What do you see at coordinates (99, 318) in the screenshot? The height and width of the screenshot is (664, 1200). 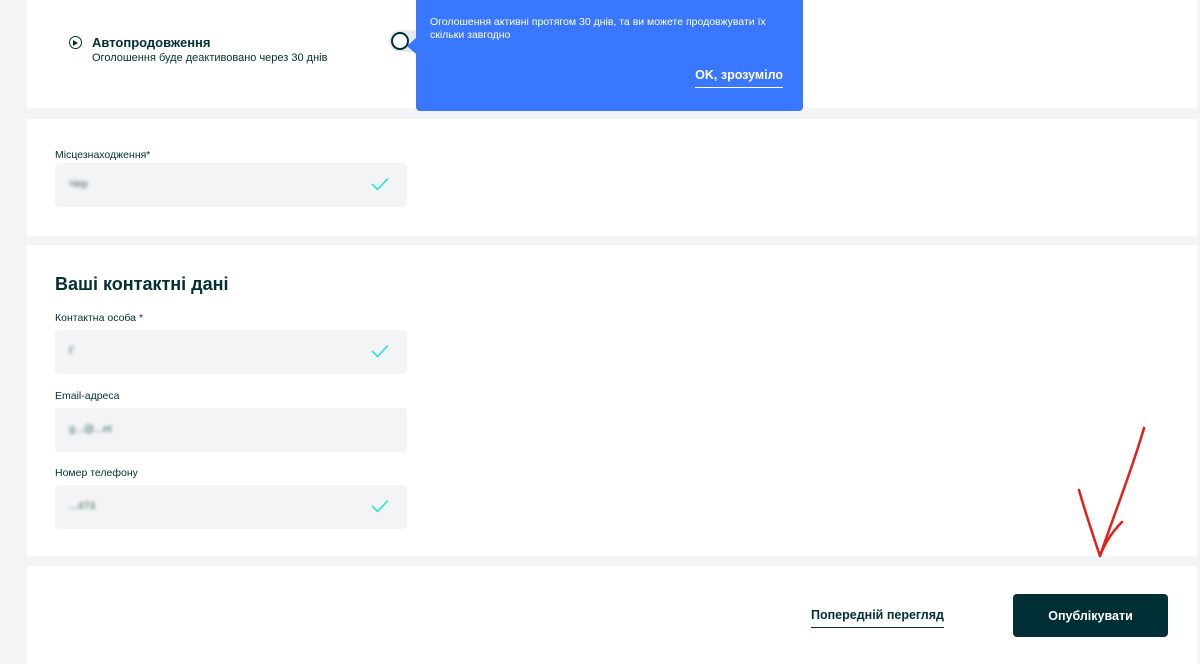 I see `contact-person-label: Контактна особа *` at bounding box center [99, 318].